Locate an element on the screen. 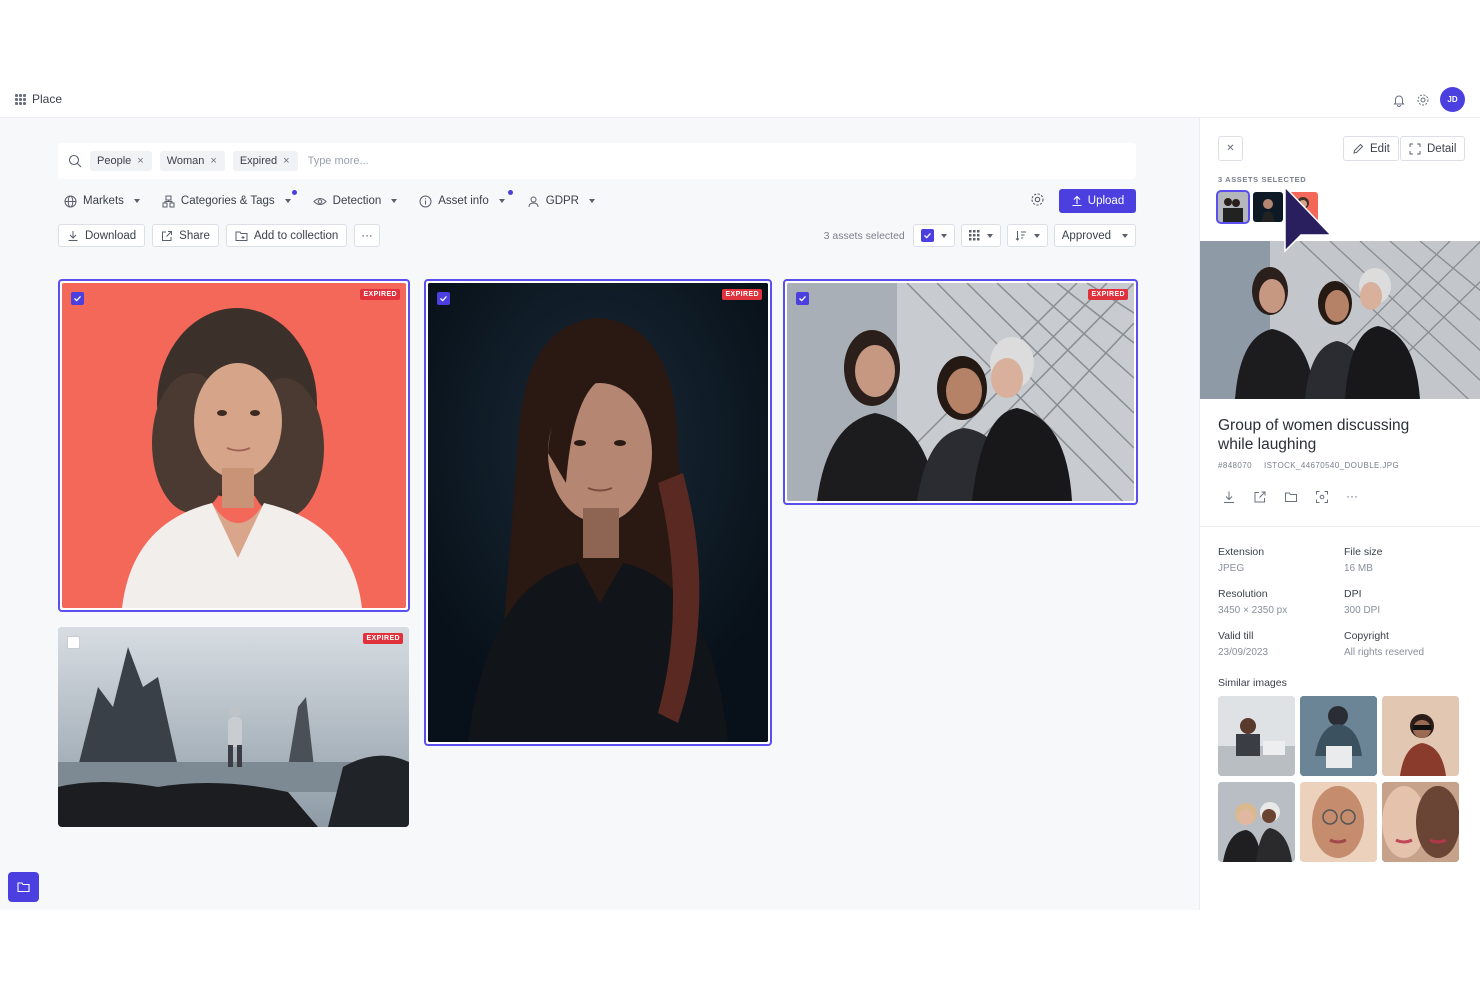  eye-icon is located at coordinates (319, 201).